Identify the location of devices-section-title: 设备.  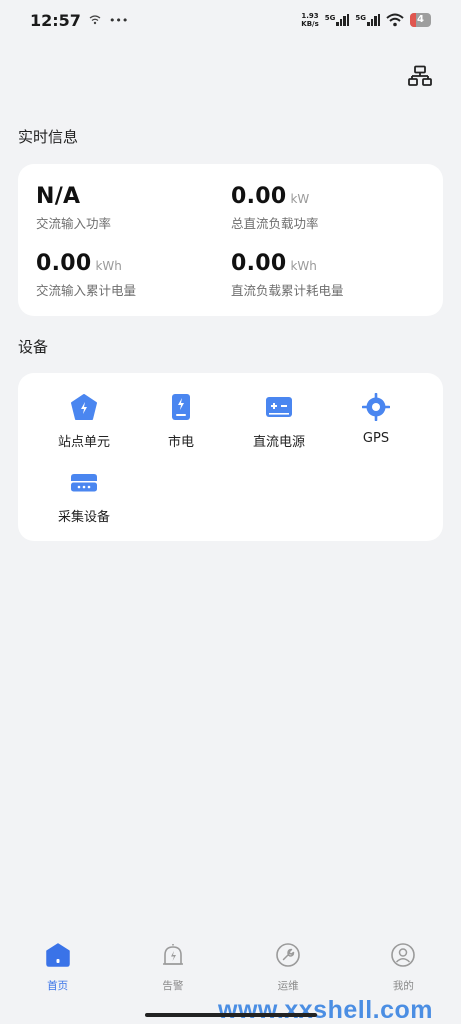
(33, 347).